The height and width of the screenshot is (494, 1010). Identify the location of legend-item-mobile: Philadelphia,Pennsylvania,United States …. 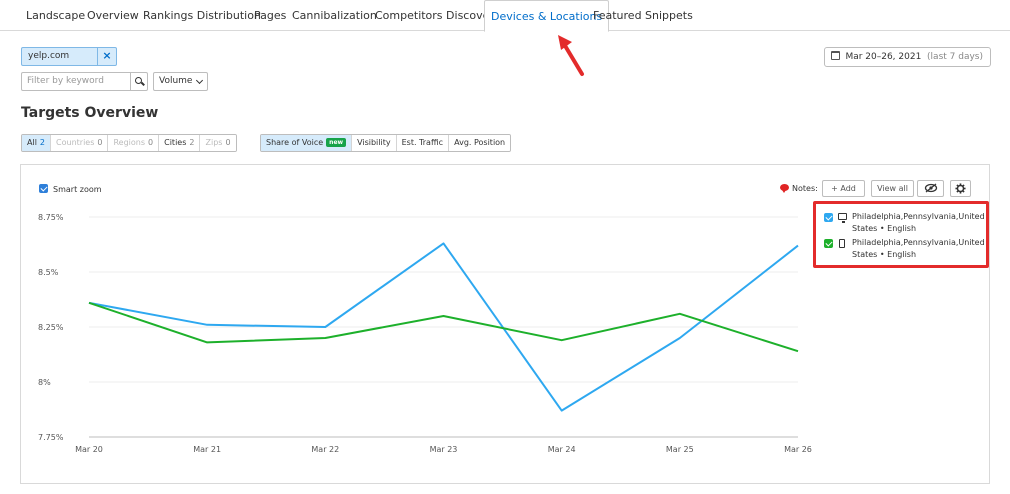
(905, 249).